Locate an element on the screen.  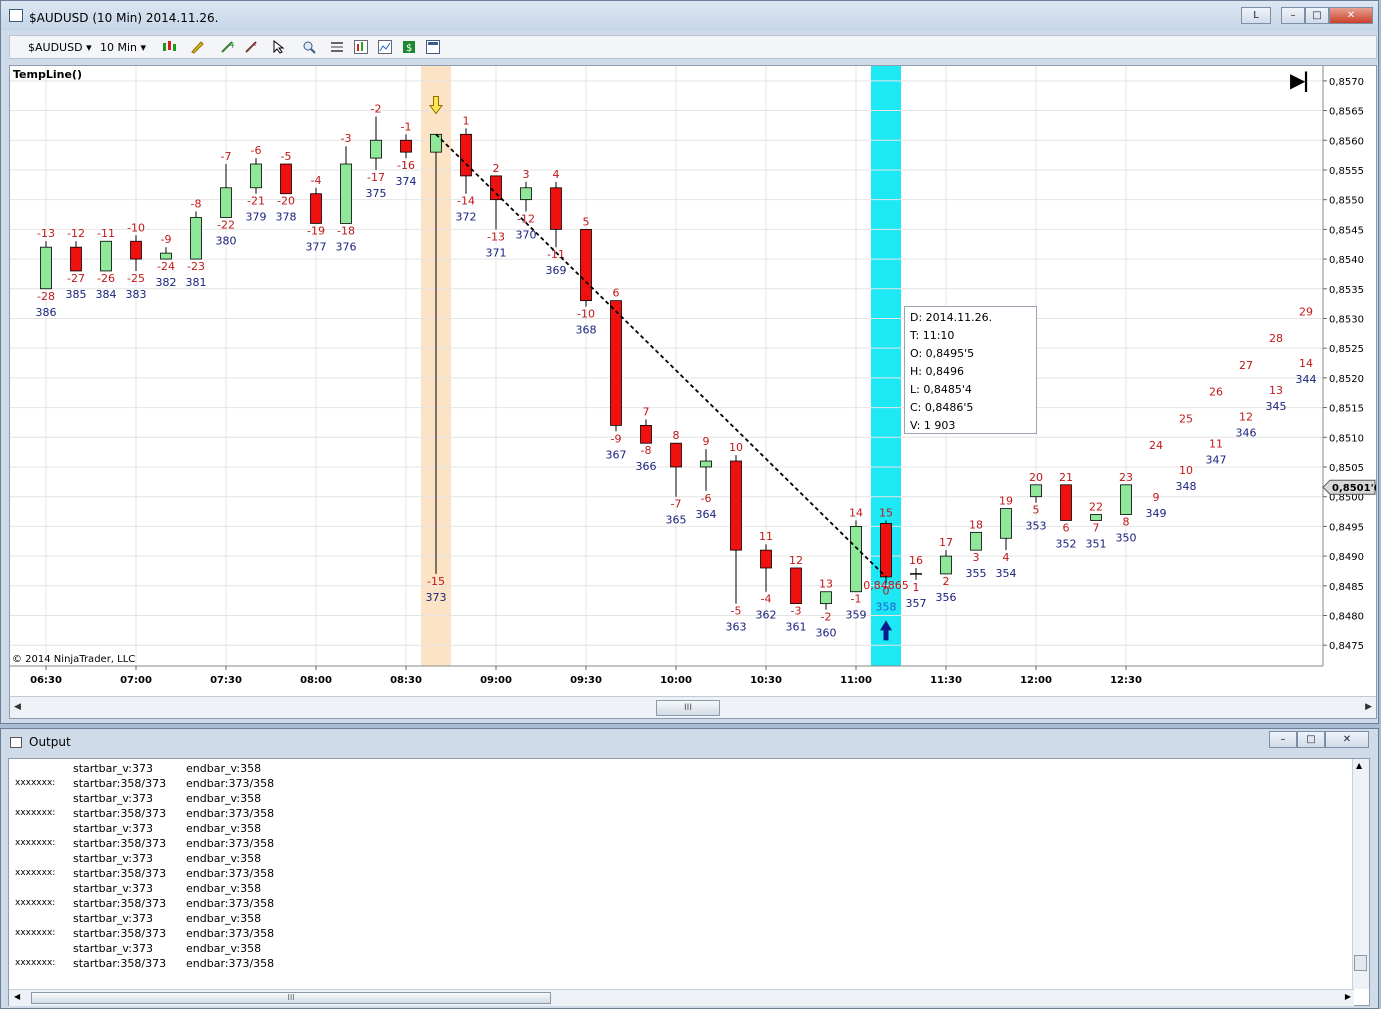
time-tick-label: 08:30 is located at coordinates (406, 680).